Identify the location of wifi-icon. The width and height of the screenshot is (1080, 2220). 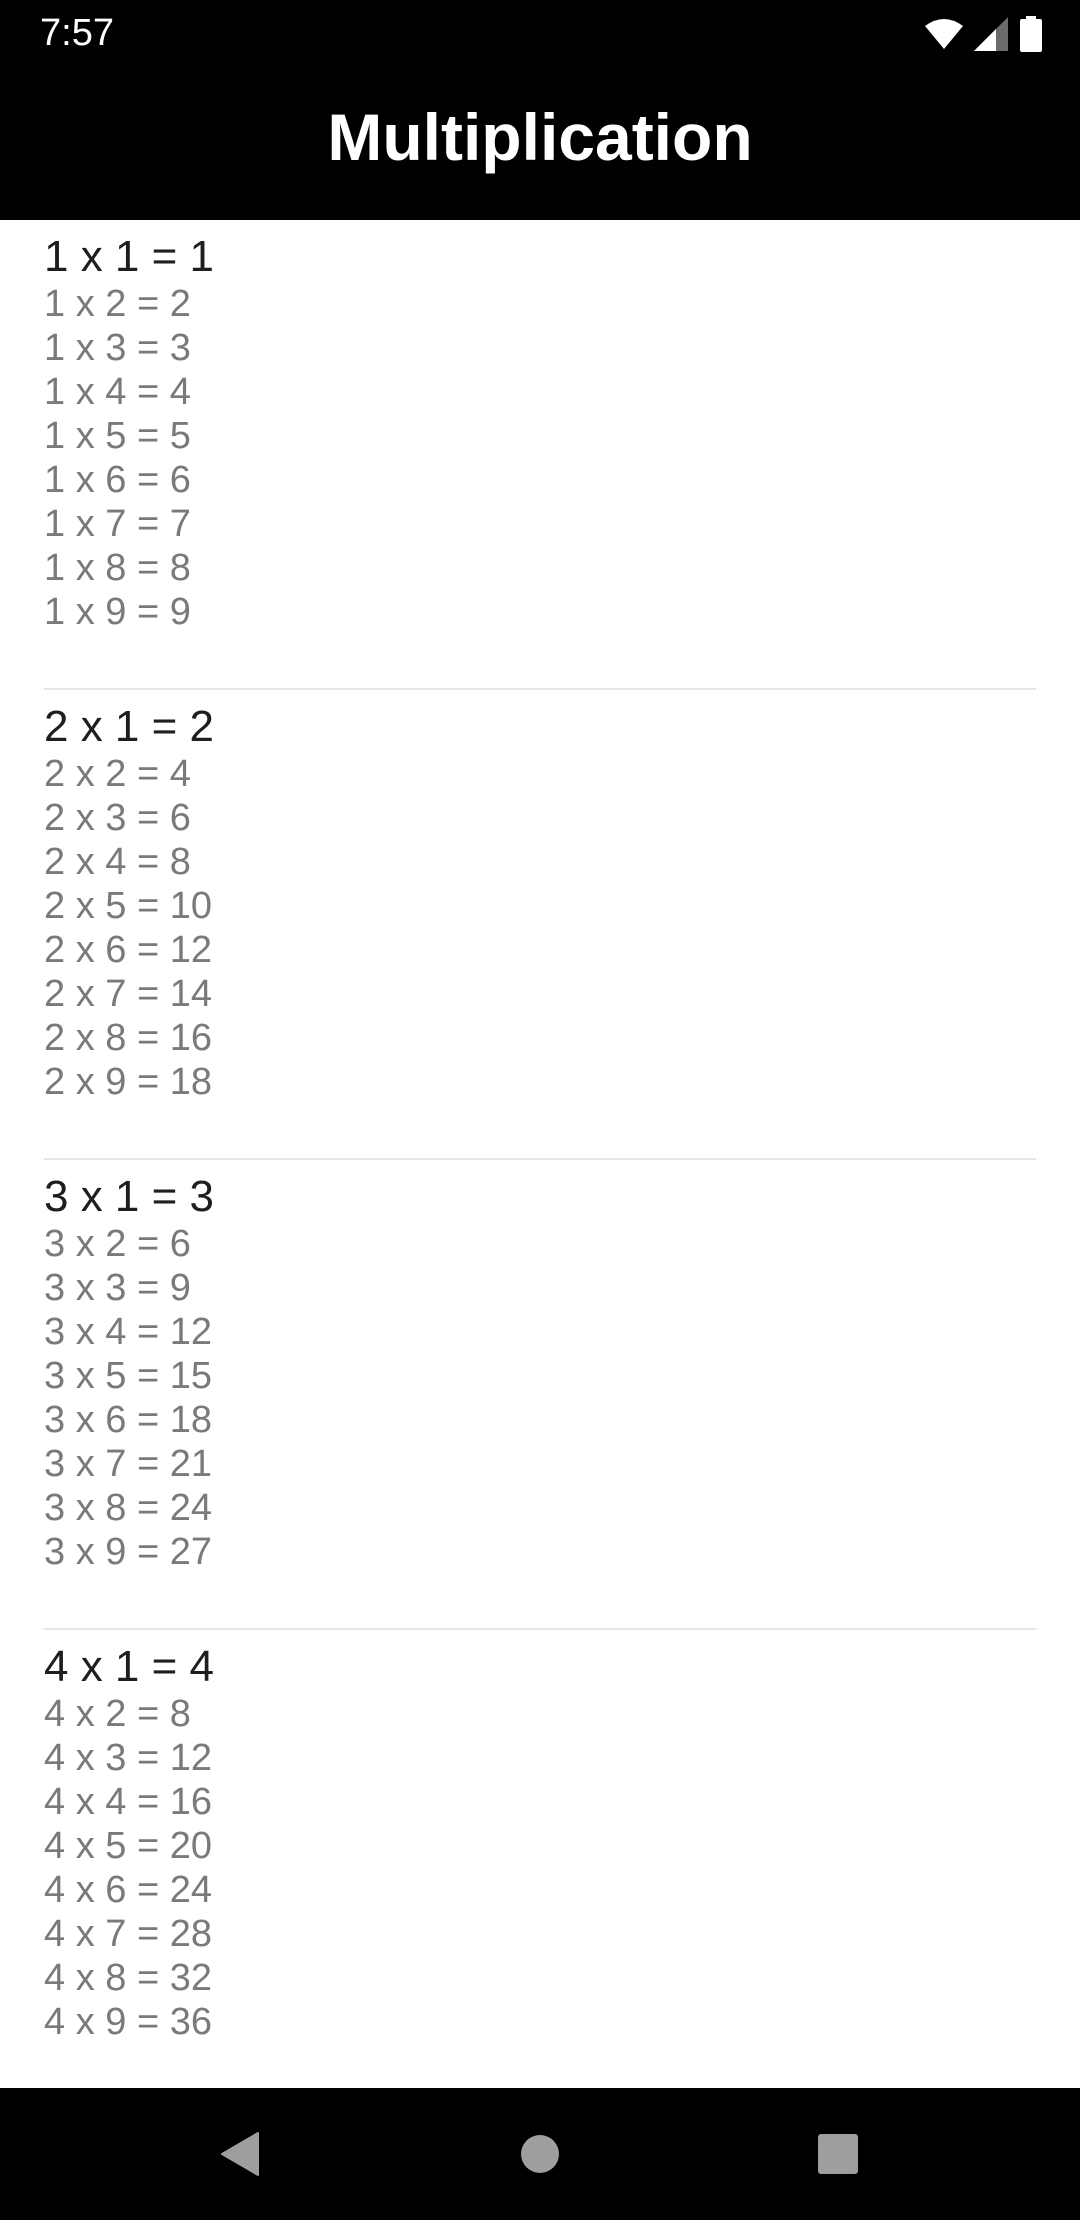
(944, 34).